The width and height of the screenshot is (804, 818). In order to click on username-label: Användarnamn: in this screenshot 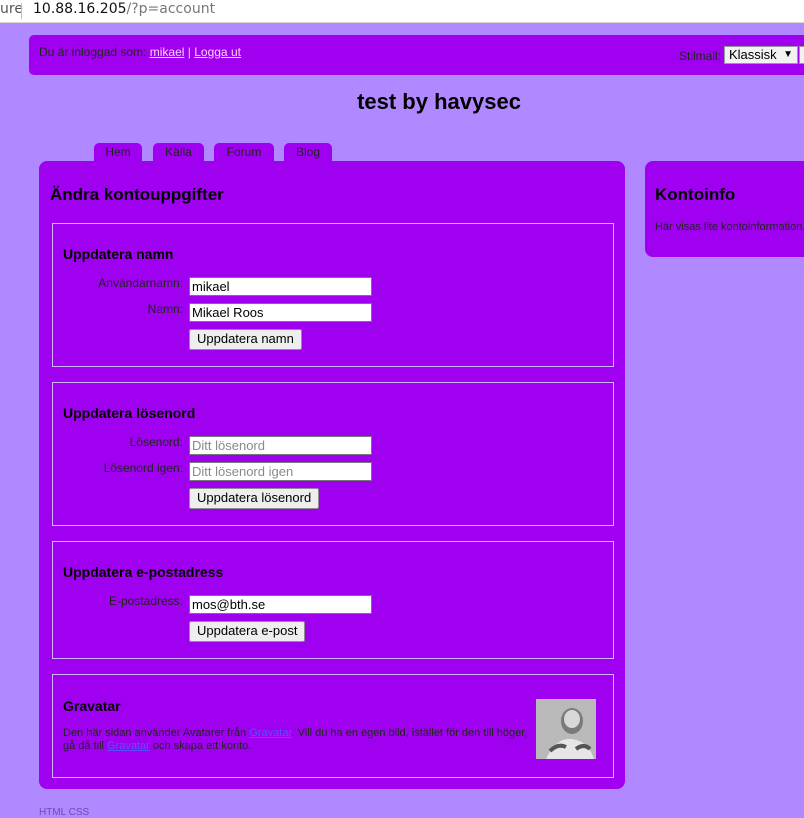, I will do `click(140, 283)`.